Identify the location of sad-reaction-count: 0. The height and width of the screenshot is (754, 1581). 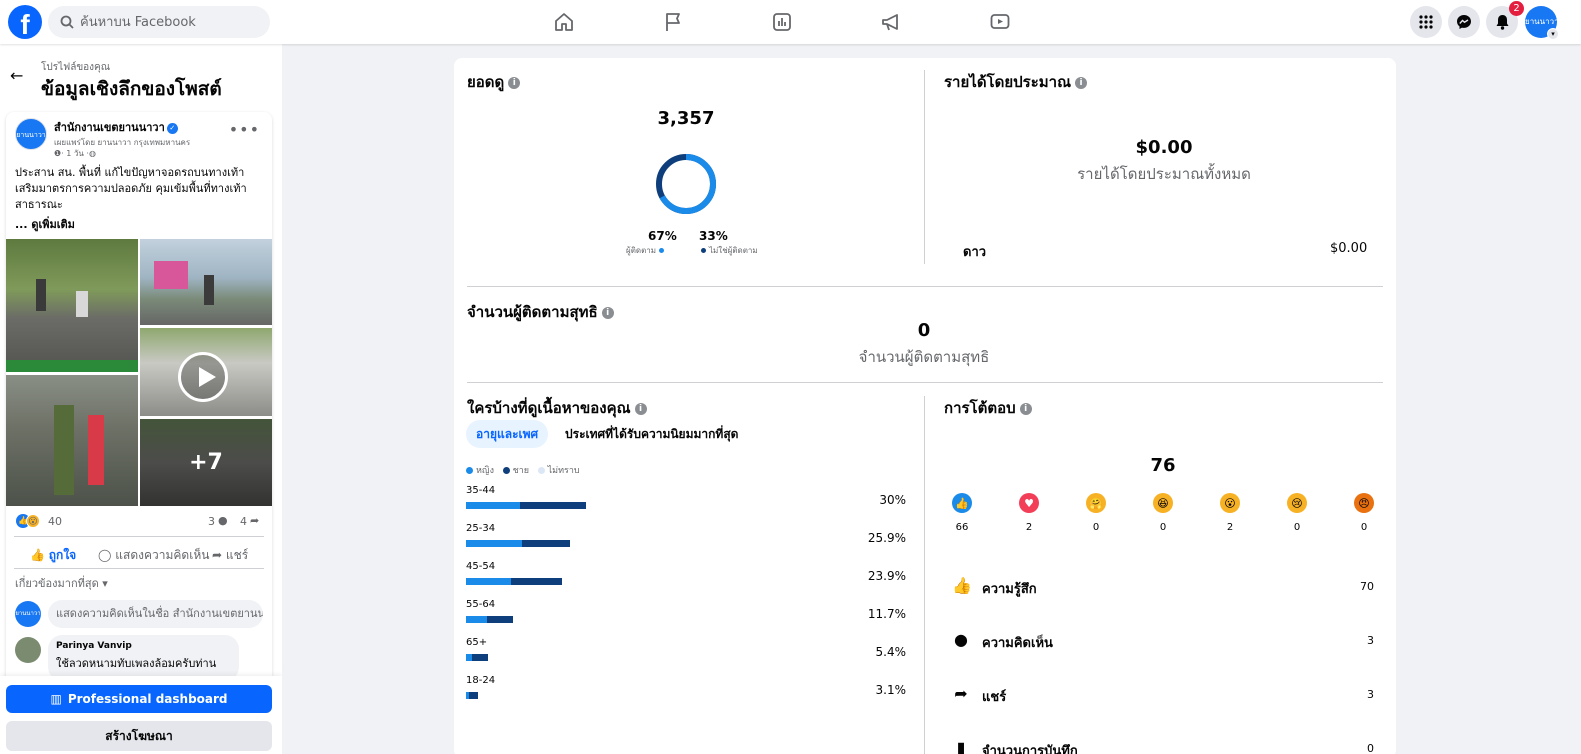
(1297, 527).